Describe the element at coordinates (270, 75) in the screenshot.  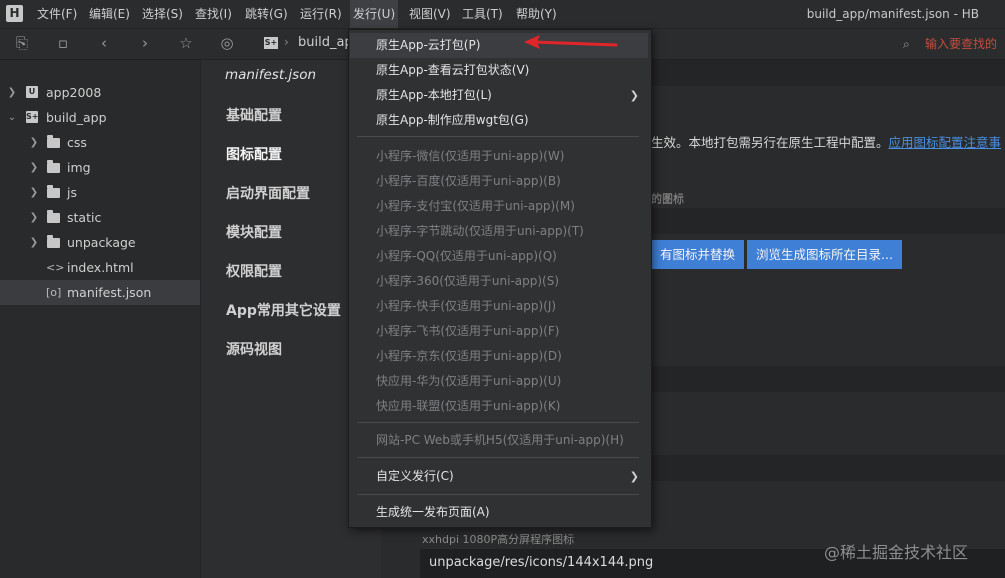
I see `editor-tab-title: manifest.json` at that location.